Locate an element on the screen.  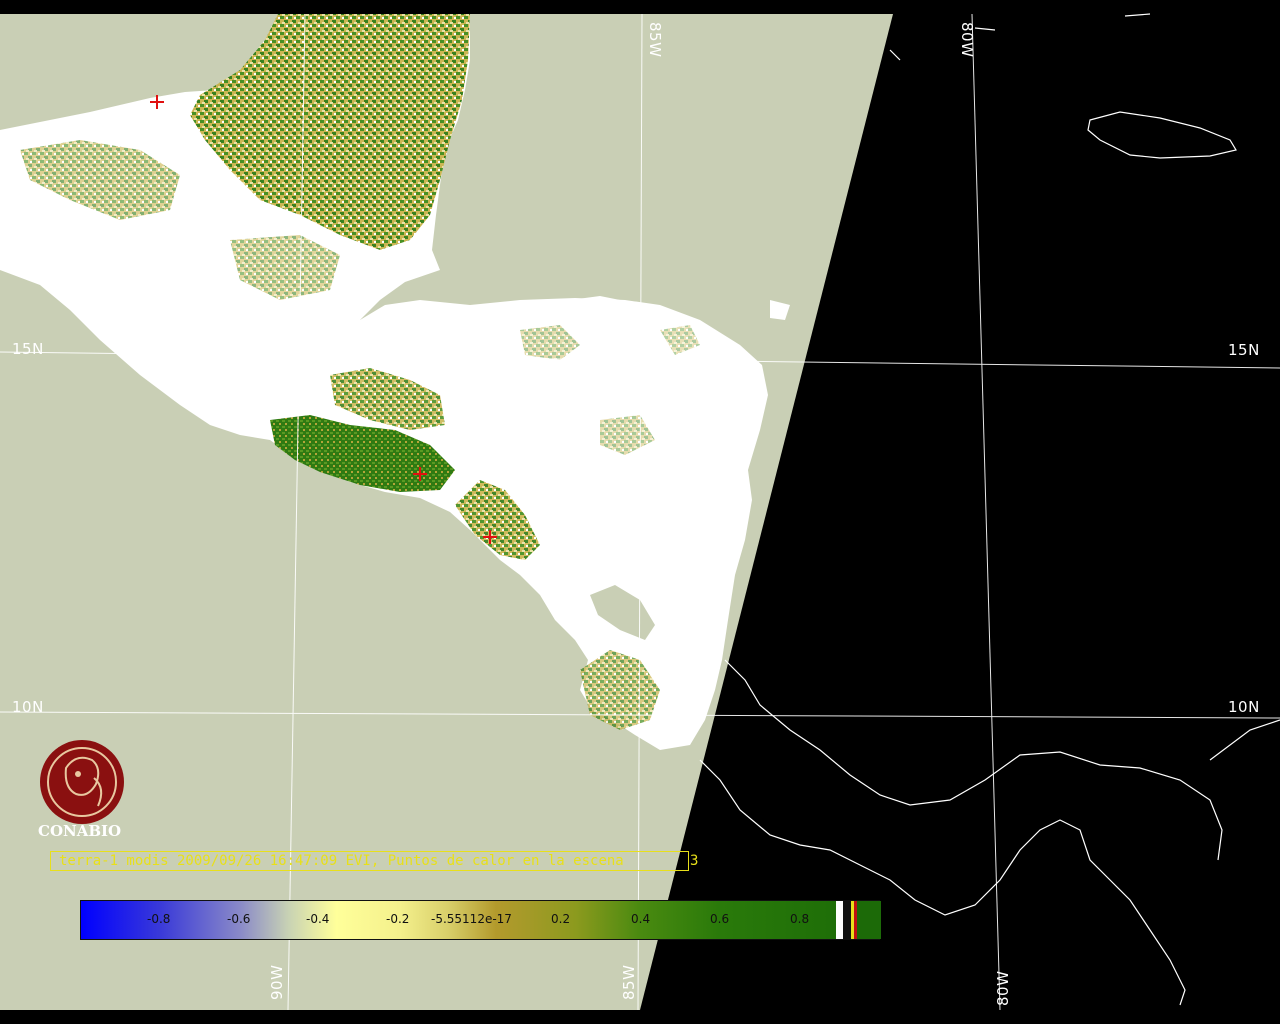
lat-label-15n-right: 15N is located at coordinates (1244, 350).